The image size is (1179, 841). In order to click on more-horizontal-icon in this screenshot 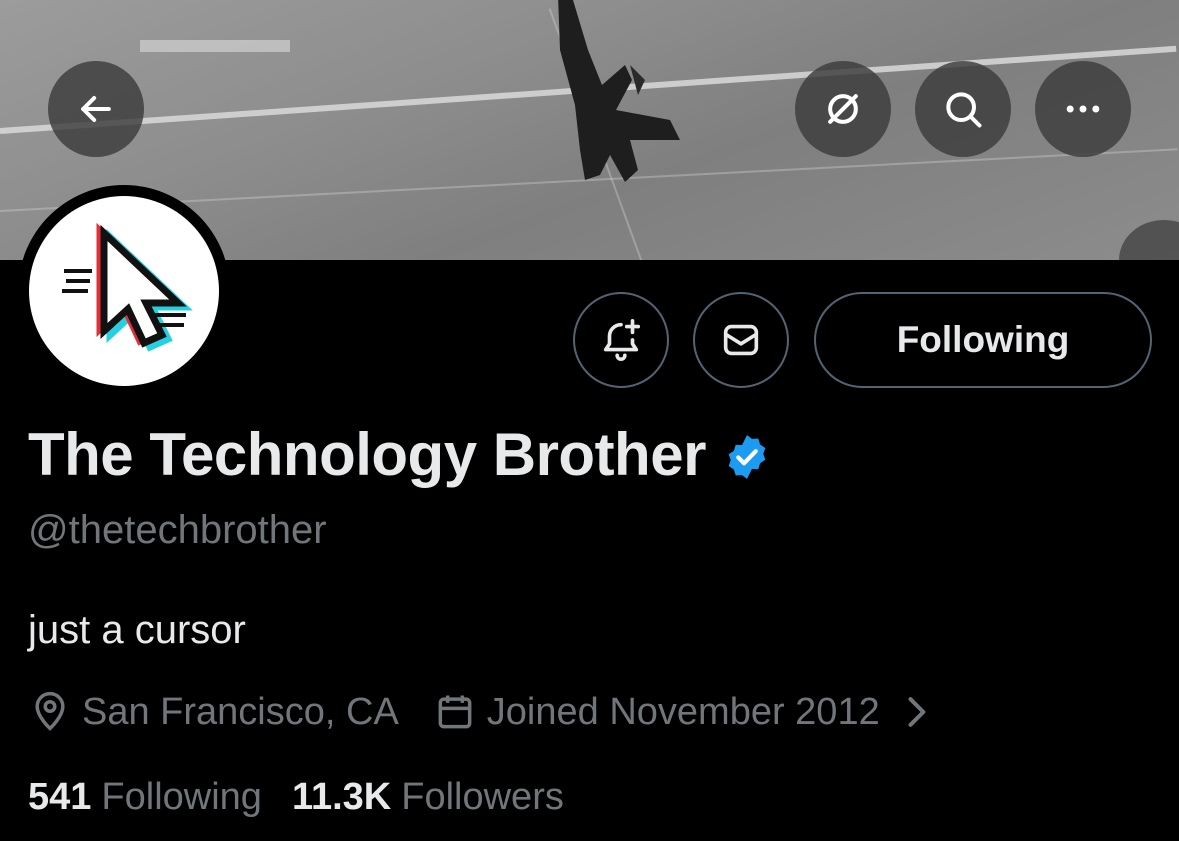, I will do `click(1083, 109)`.